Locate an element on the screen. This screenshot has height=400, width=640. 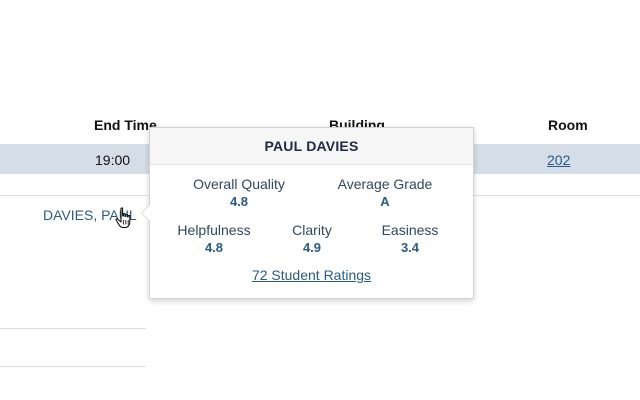
stat-easiness: Easiness 3.4 is located at coordinates (410, 239).